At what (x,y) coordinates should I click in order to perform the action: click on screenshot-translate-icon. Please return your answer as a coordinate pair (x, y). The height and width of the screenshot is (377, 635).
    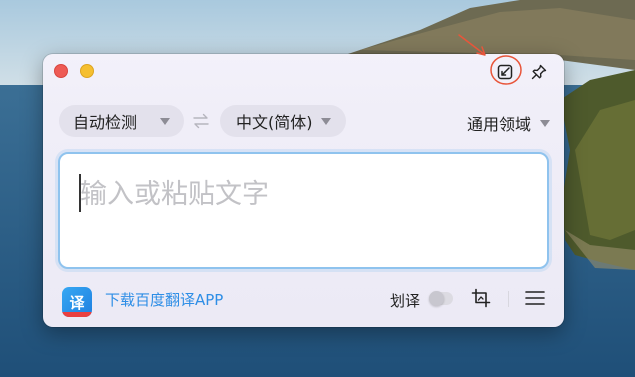
    Looking at the image, I should click on (481, 298).